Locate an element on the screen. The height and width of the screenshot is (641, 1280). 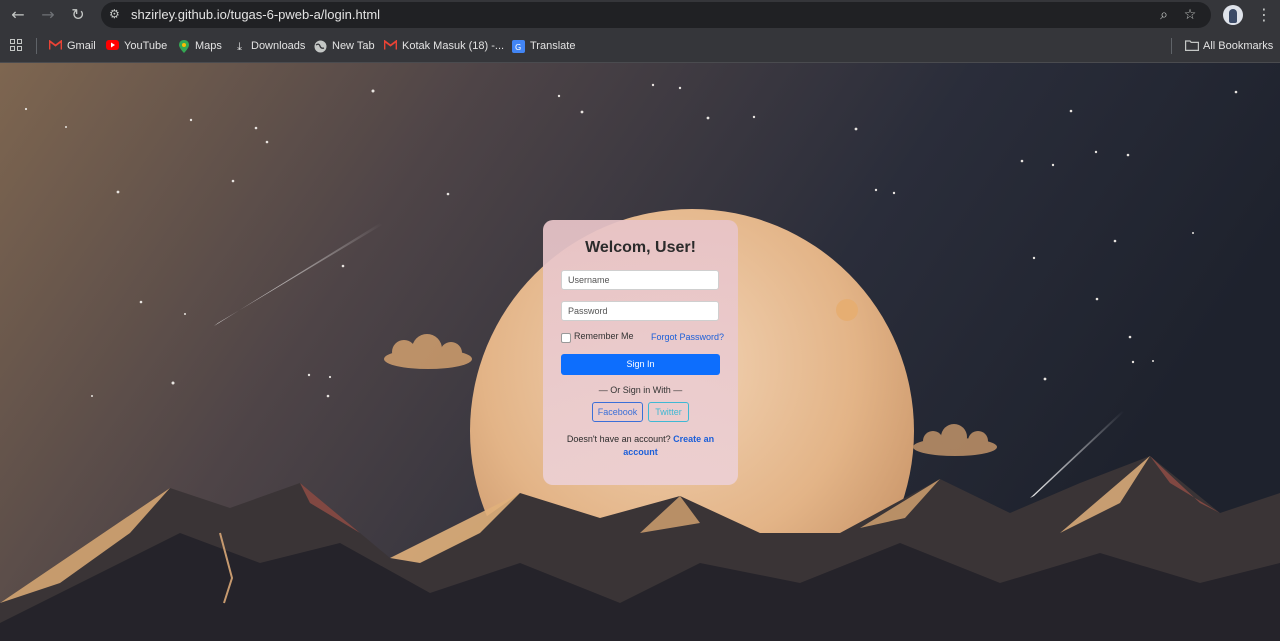
site-settings-icon: ⚙ is located at coordinates (116, 14).